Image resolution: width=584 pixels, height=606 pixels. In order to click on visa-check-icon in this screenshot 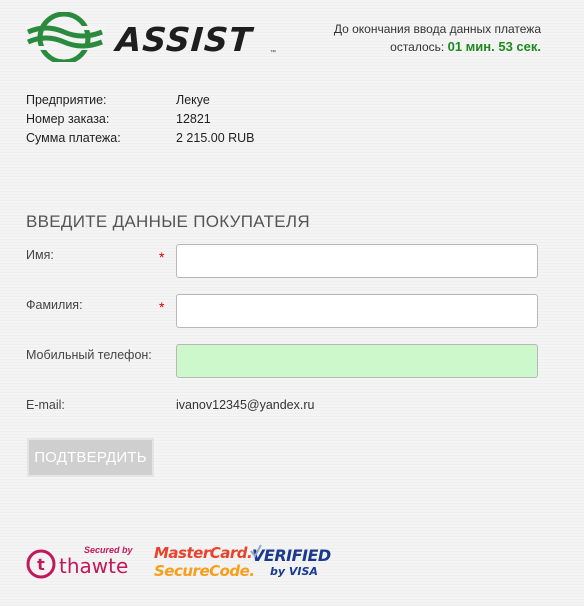, I will do `click(256, 551)`.